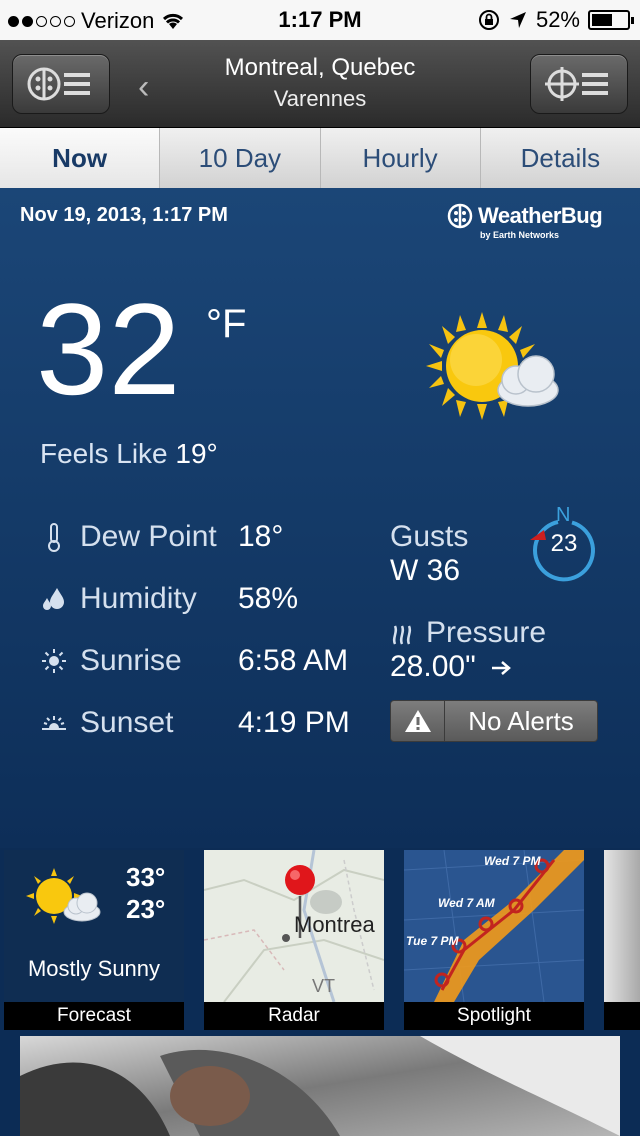 Image resolution: width=640 pixels, height=1136 pixels. I want to click on feels-like: Feels Like 19°, so click(129, 454).